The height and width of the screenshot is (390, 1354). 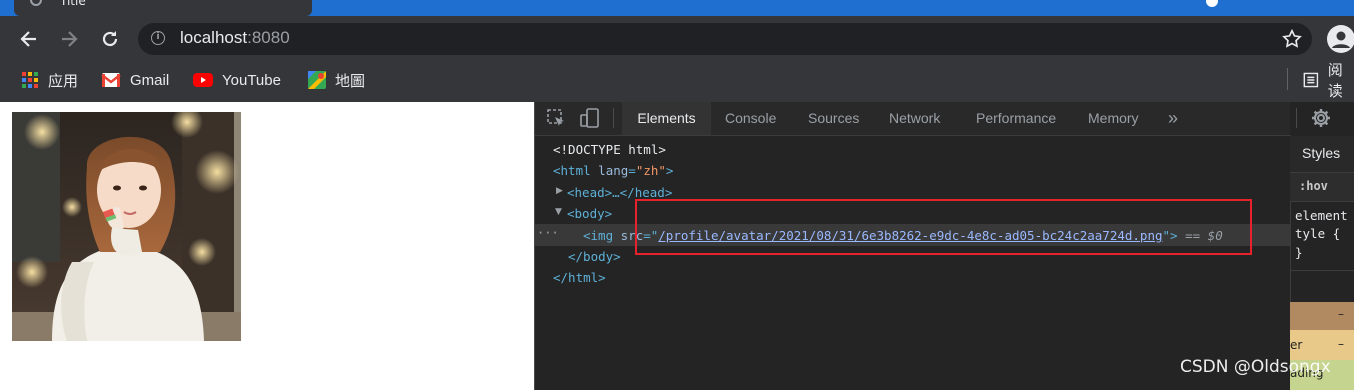 I want to click on tag-text: <head>…</head>, so click(x=620, y=192).